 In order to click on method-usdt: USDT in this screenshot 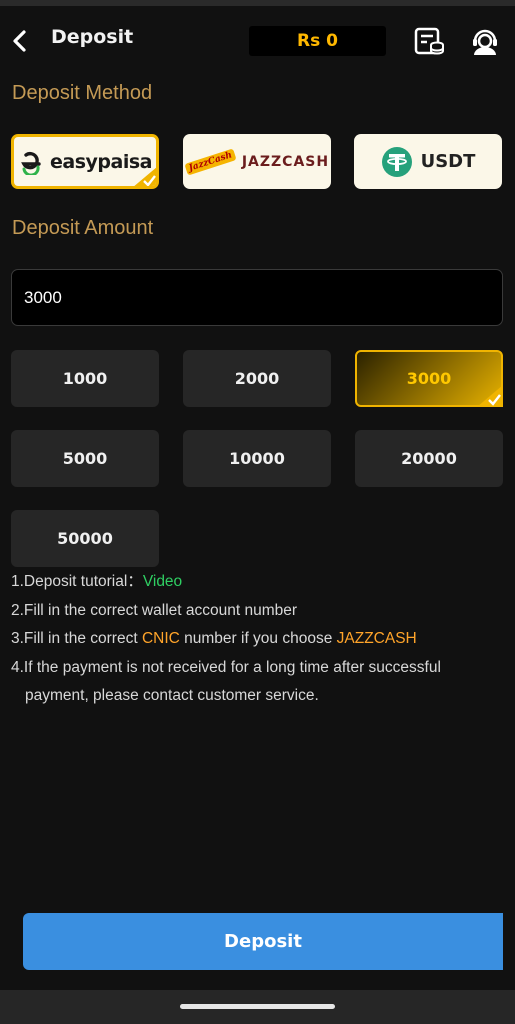, I will do `click(428, 161)`.